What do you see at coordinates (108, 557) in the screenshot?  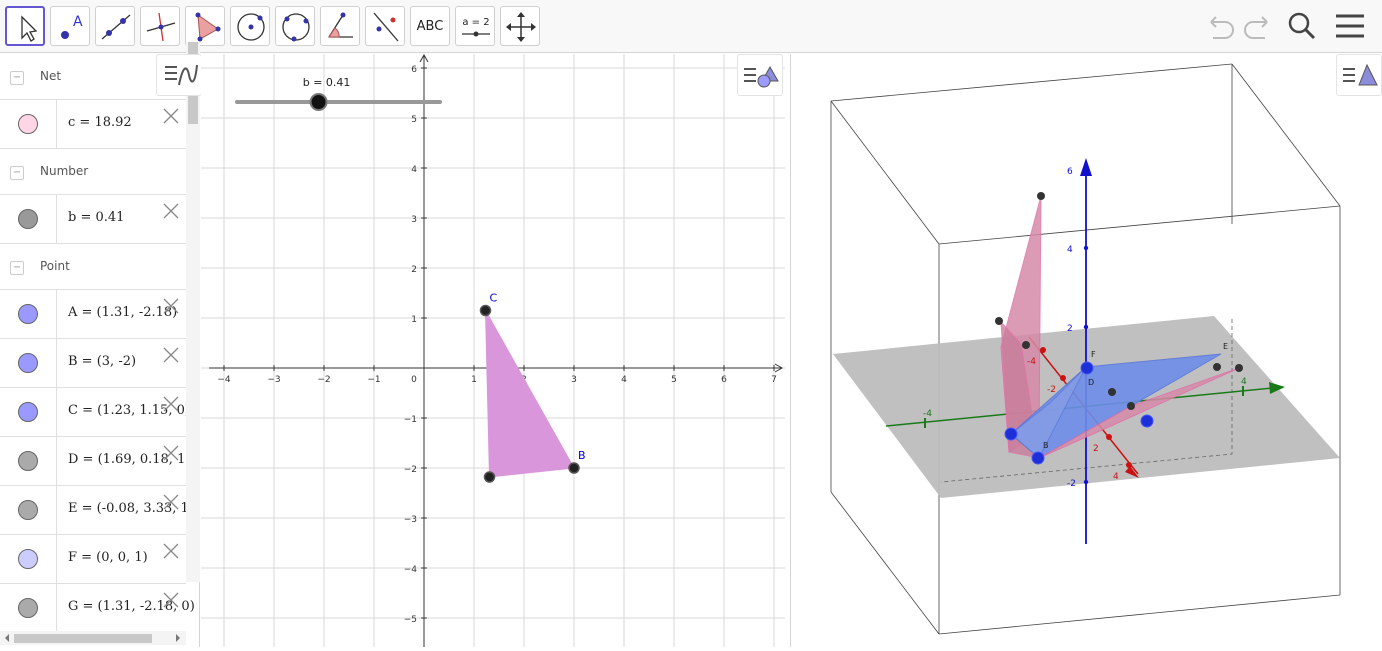 I see `algebra-item-value: F = (0, 0, 1)` at bounding box center [108, 557].